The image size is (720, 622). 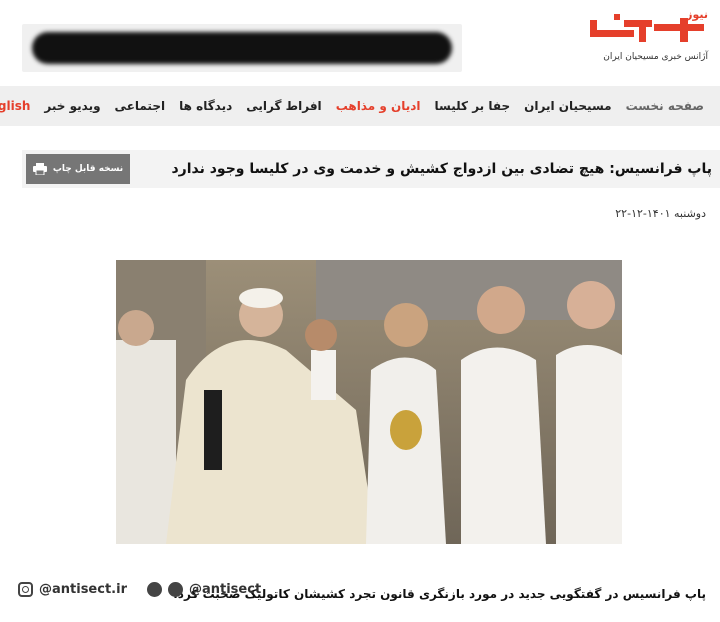 What do you see at coordinates (205, 106) in the screenshot?
I see `nav-item-5: دیدگاه ها` at bounding box center [205, 106].